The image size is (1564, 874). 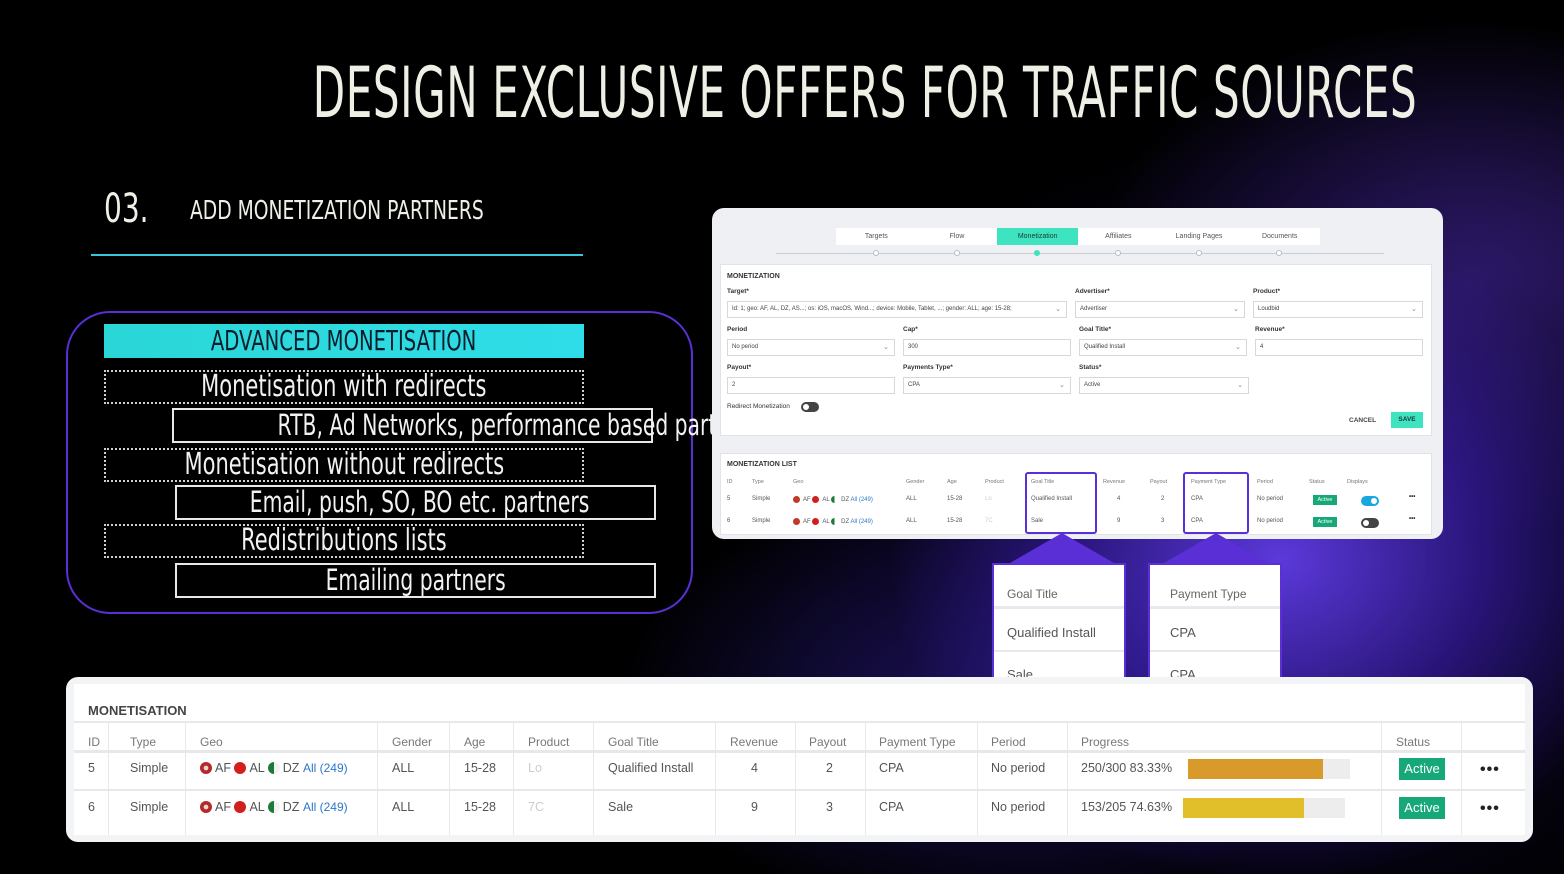 I want to click on row-goal: Qualified Install, so click(x=651, y=768).